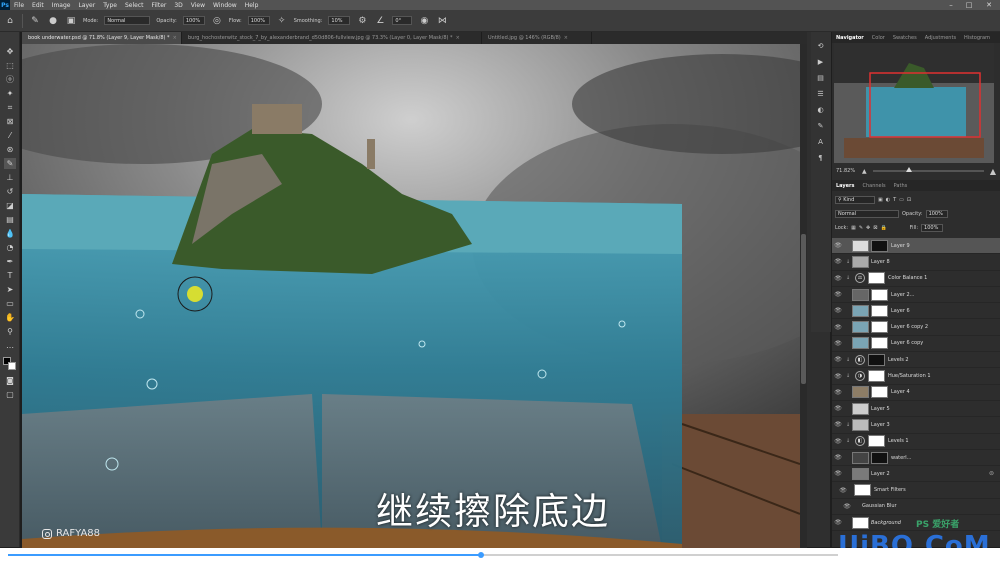 This screenshot has height=563, width=1000. I want to click on menu-help: Help, so click(252, 5).